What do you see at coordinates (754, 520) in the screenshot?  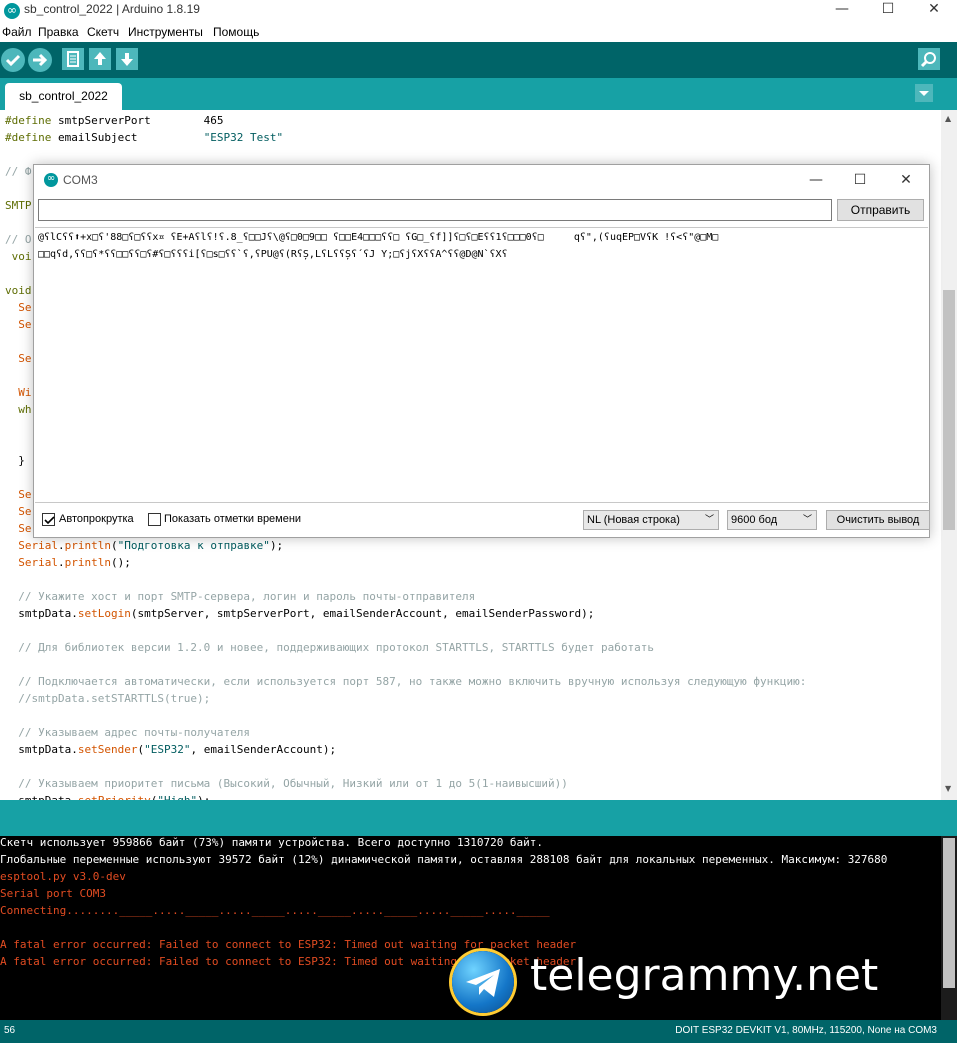 I see `baud-value: 9600 бод` at bounding box center [754, 520].